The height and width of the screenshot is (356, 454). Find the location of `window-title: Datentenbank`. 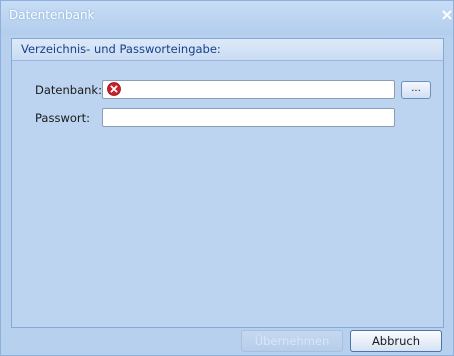

window-title: Datentenbank is located at coordinates (52, 15).